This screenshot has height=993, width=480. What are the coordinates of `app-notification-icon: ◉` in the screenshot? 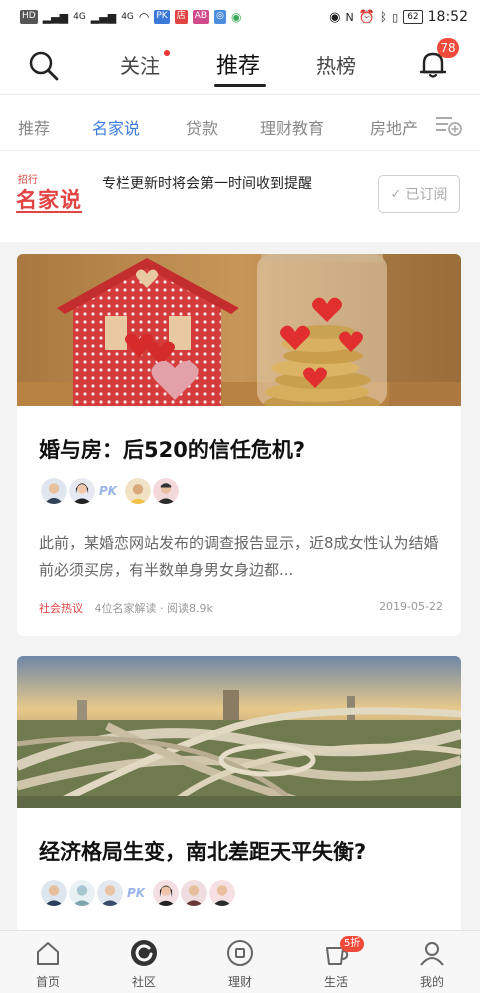 It's located at (236, 17).